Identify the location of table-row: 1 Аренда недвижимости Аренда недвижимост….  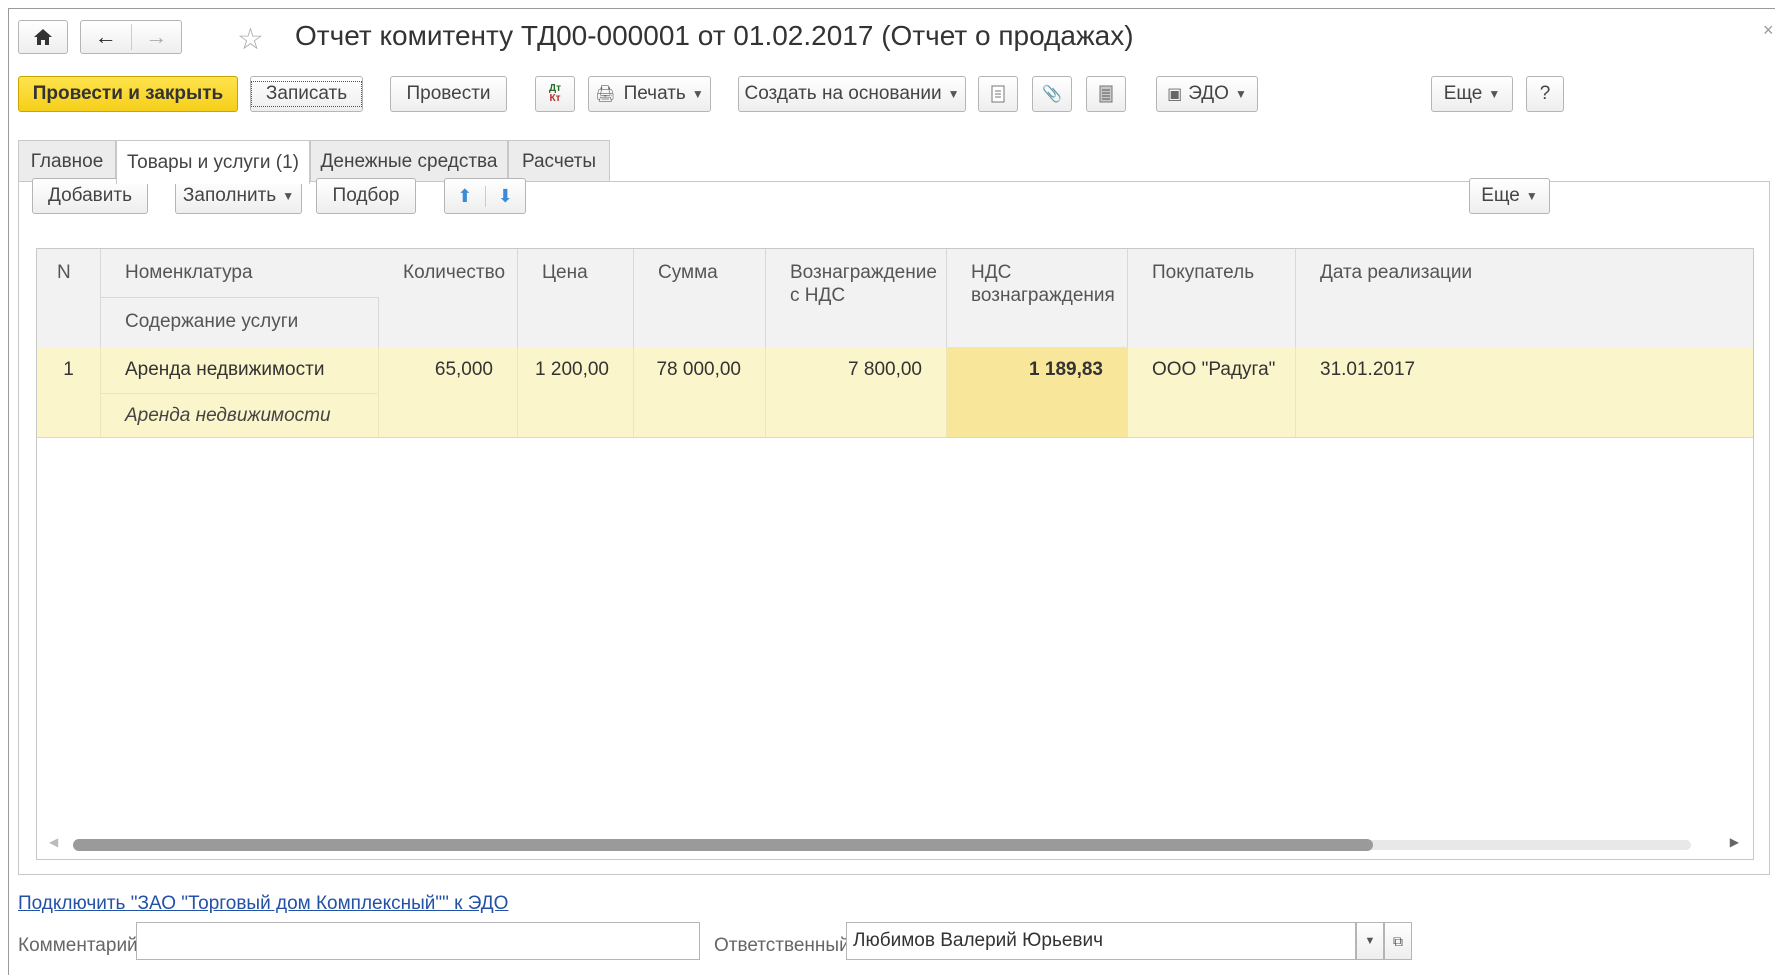
(895, 392).